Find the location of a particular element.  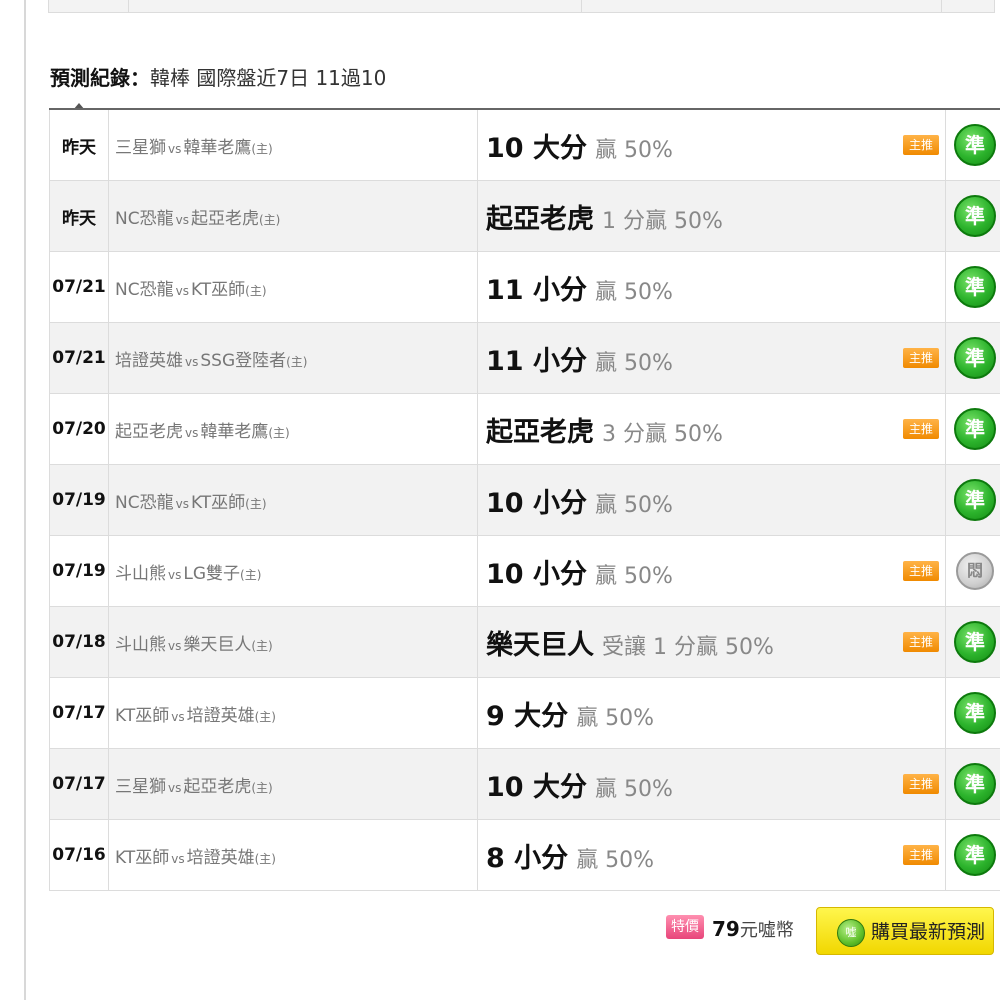

coin-icon: 噓 is located at coordinates (851, 933).